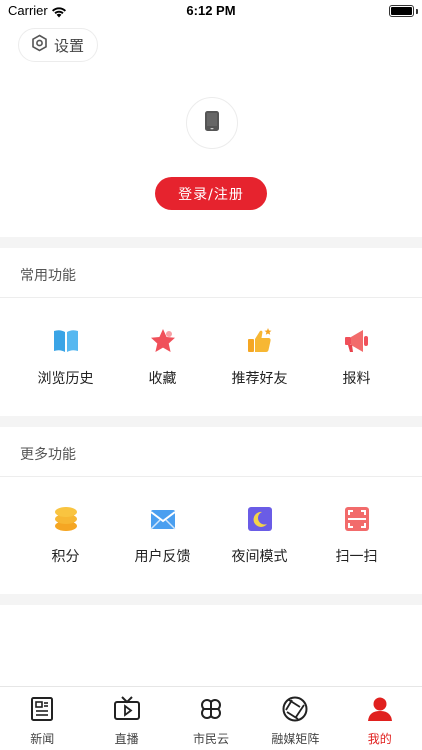 This screenshot has width=422, height=750. I want to click on points-label: 积分, so click(65, 557).